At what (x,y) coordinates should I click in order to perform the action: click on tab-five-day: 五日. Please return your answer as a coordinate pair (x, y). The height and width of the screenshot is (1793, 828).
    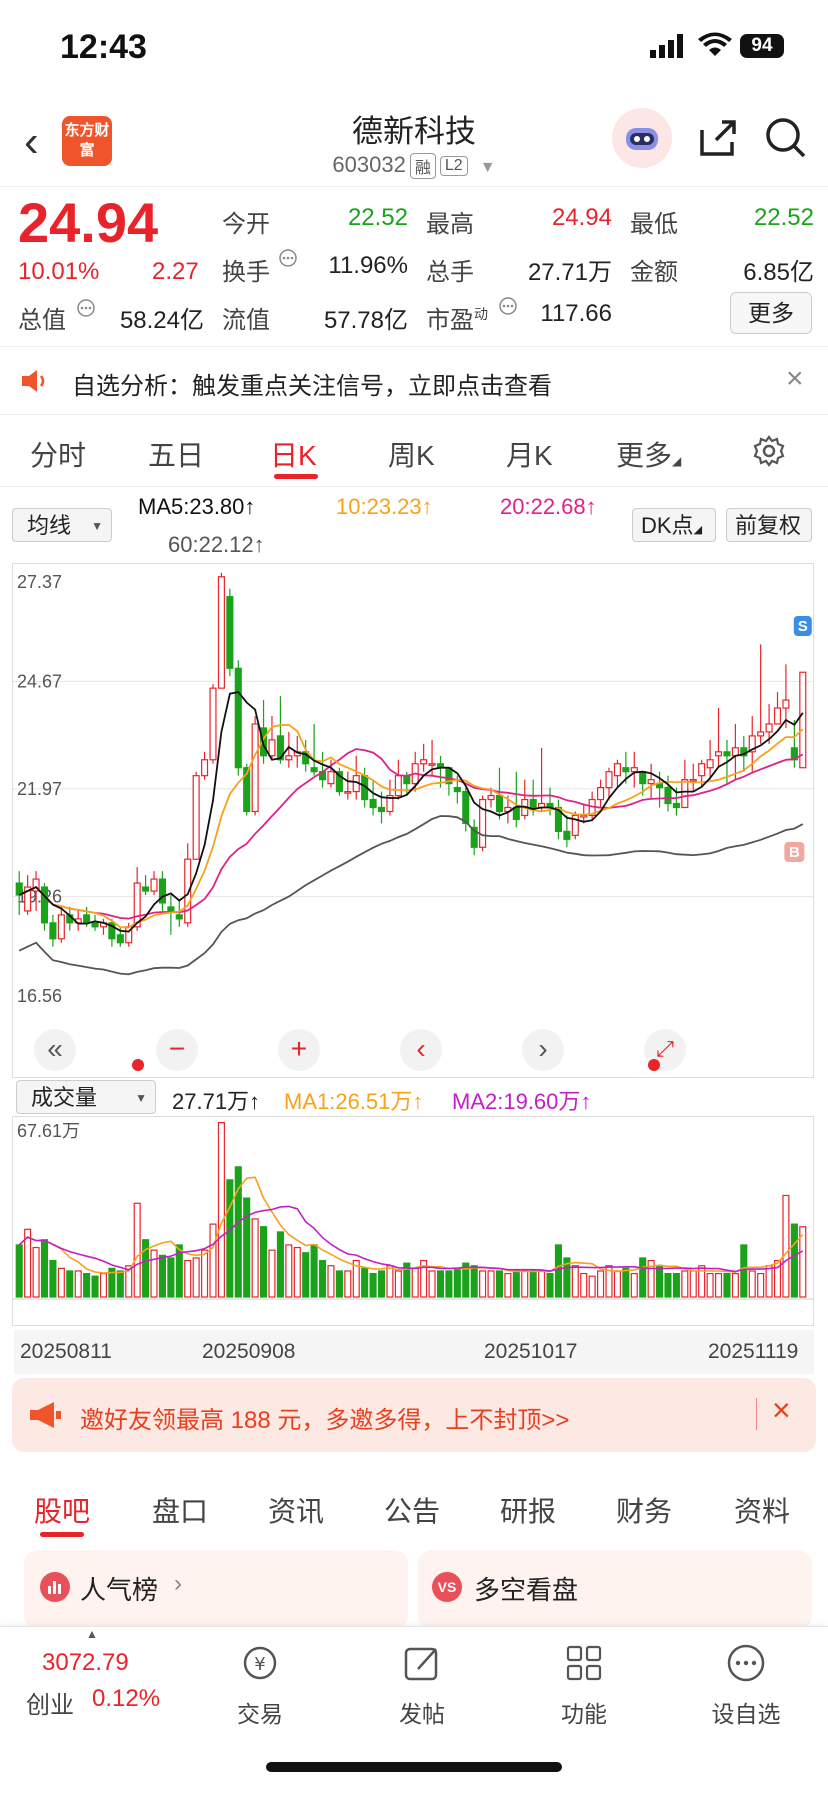
    Looking at the image, I should click on (176, 454).